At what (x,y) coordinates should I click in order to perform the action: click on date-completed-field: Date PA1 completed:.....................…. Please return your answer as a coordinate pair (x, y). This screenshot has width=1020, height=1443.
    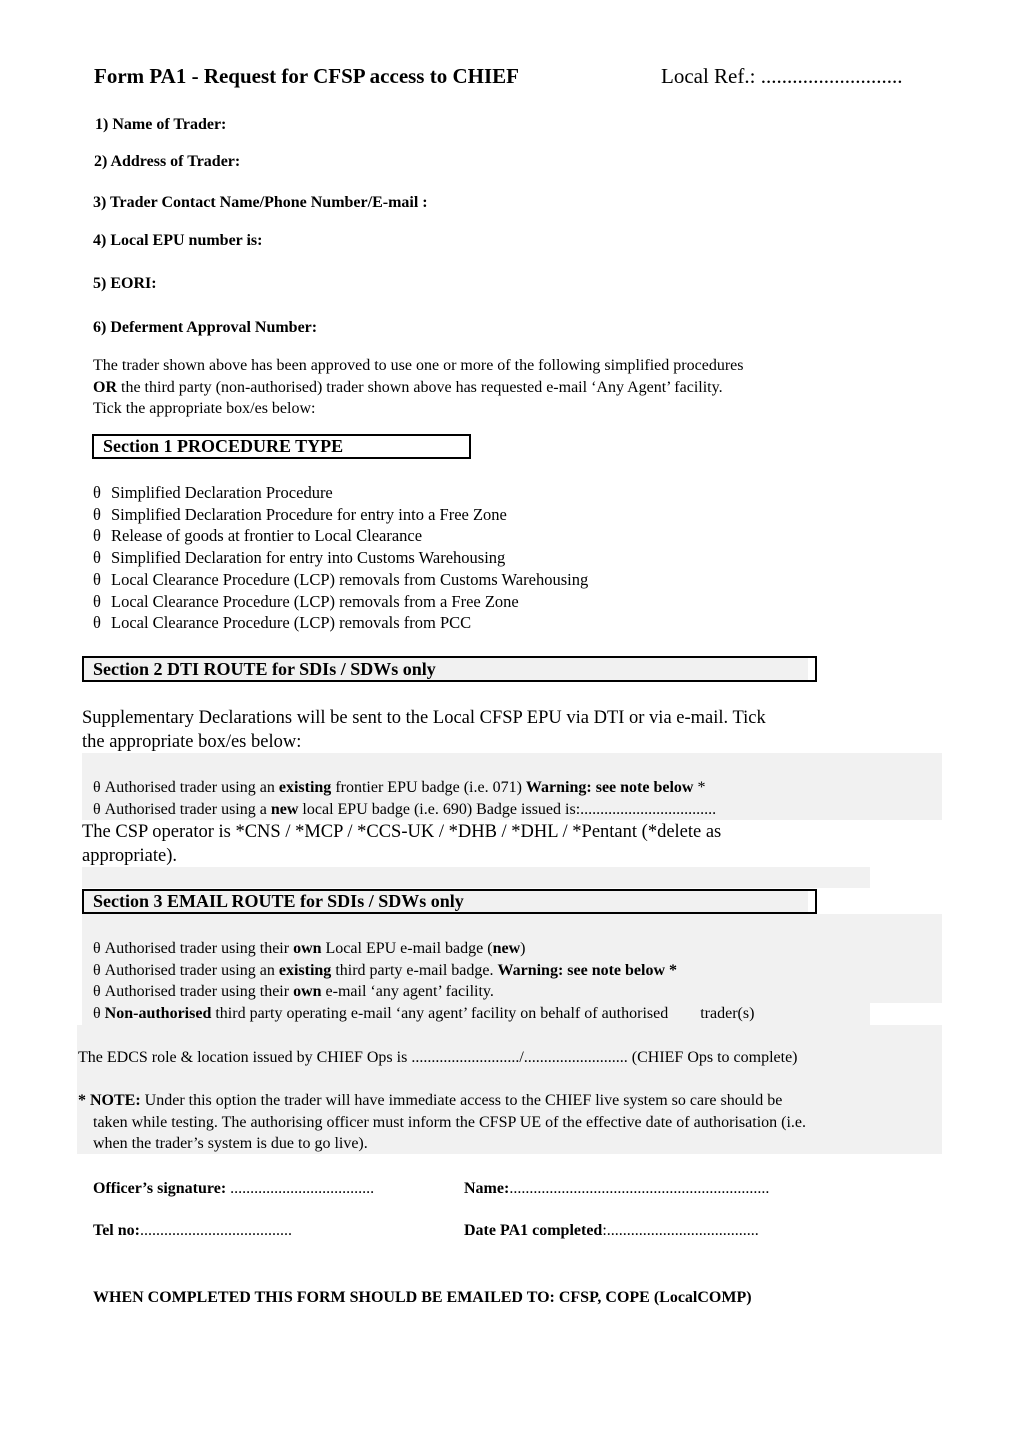
    Looking at the image, I should click on (611, 1231).